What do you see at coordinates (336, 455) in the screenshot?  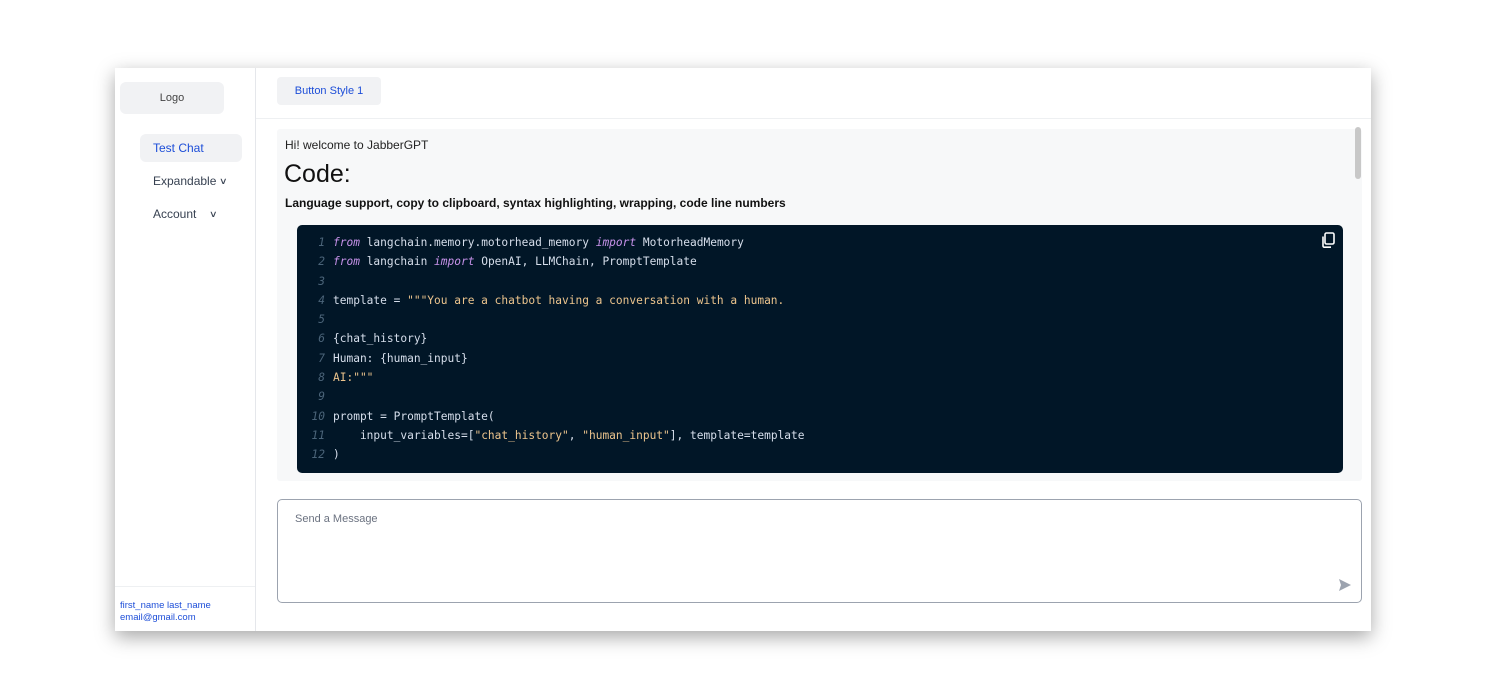 I see `code-text: )` at bounding box center [336, 455].